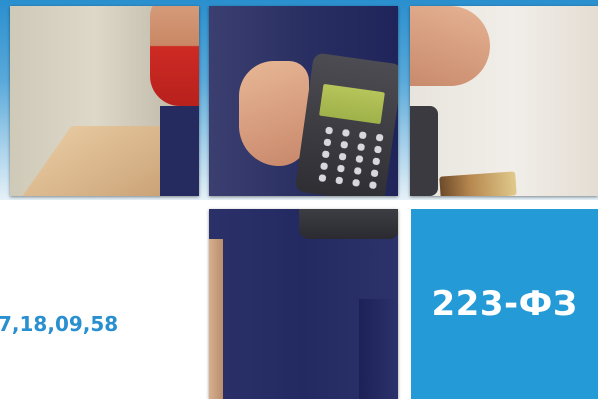  Describe the element at coordinates (378, 349) in the screenshot. I see `uniform-fold` at that location.